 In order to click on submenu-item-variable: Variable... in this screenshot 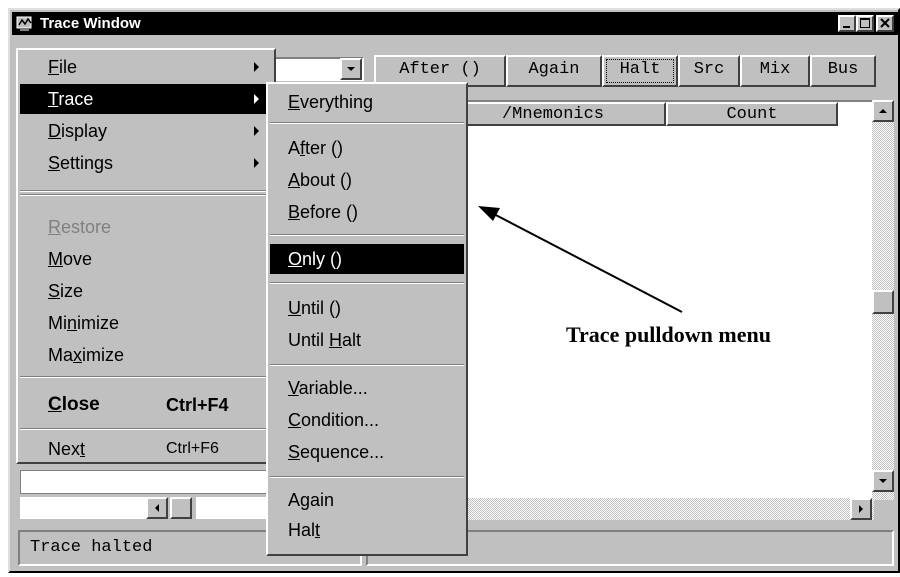, I will do `click(328, 388)`.